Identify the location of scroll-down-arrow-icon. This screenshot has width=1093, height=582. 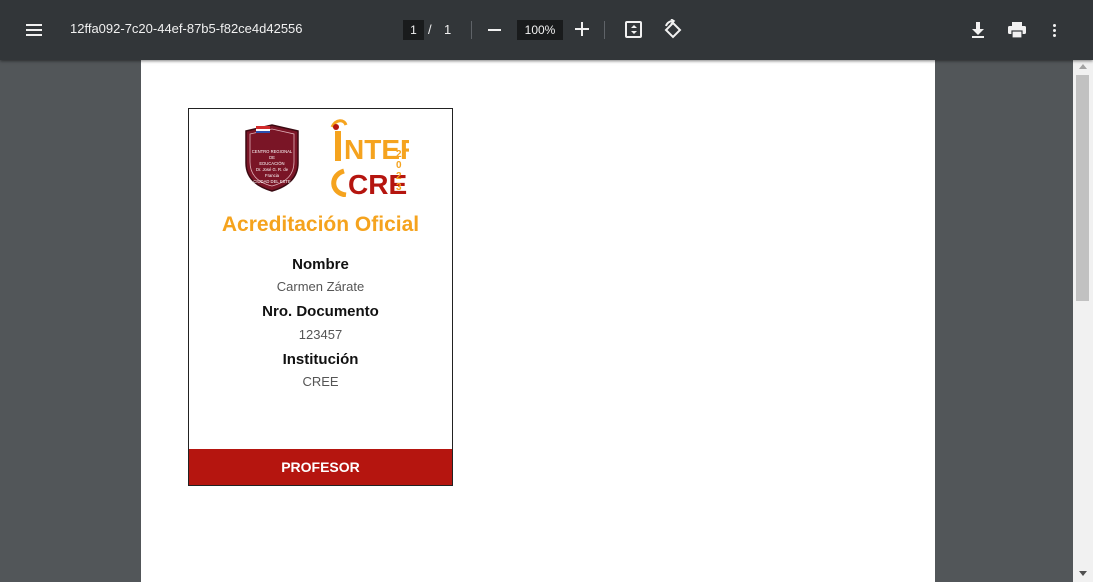
(1083, 573).